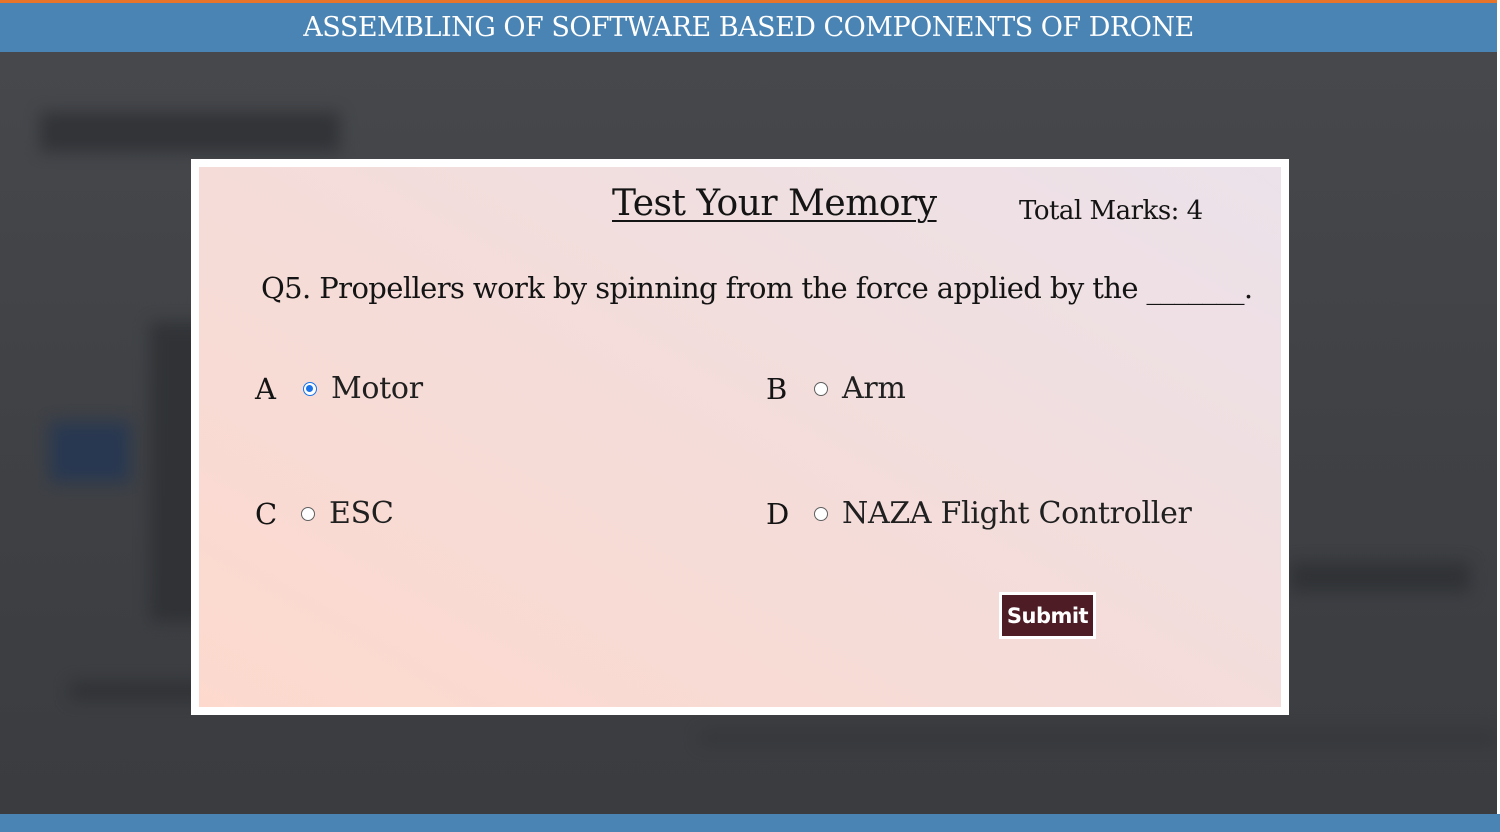 The height and width of the screenshot is (832, 1500). Describe the element at coordinates (377, 388) in the screenshot. I see `option-label: Motor` at that location.